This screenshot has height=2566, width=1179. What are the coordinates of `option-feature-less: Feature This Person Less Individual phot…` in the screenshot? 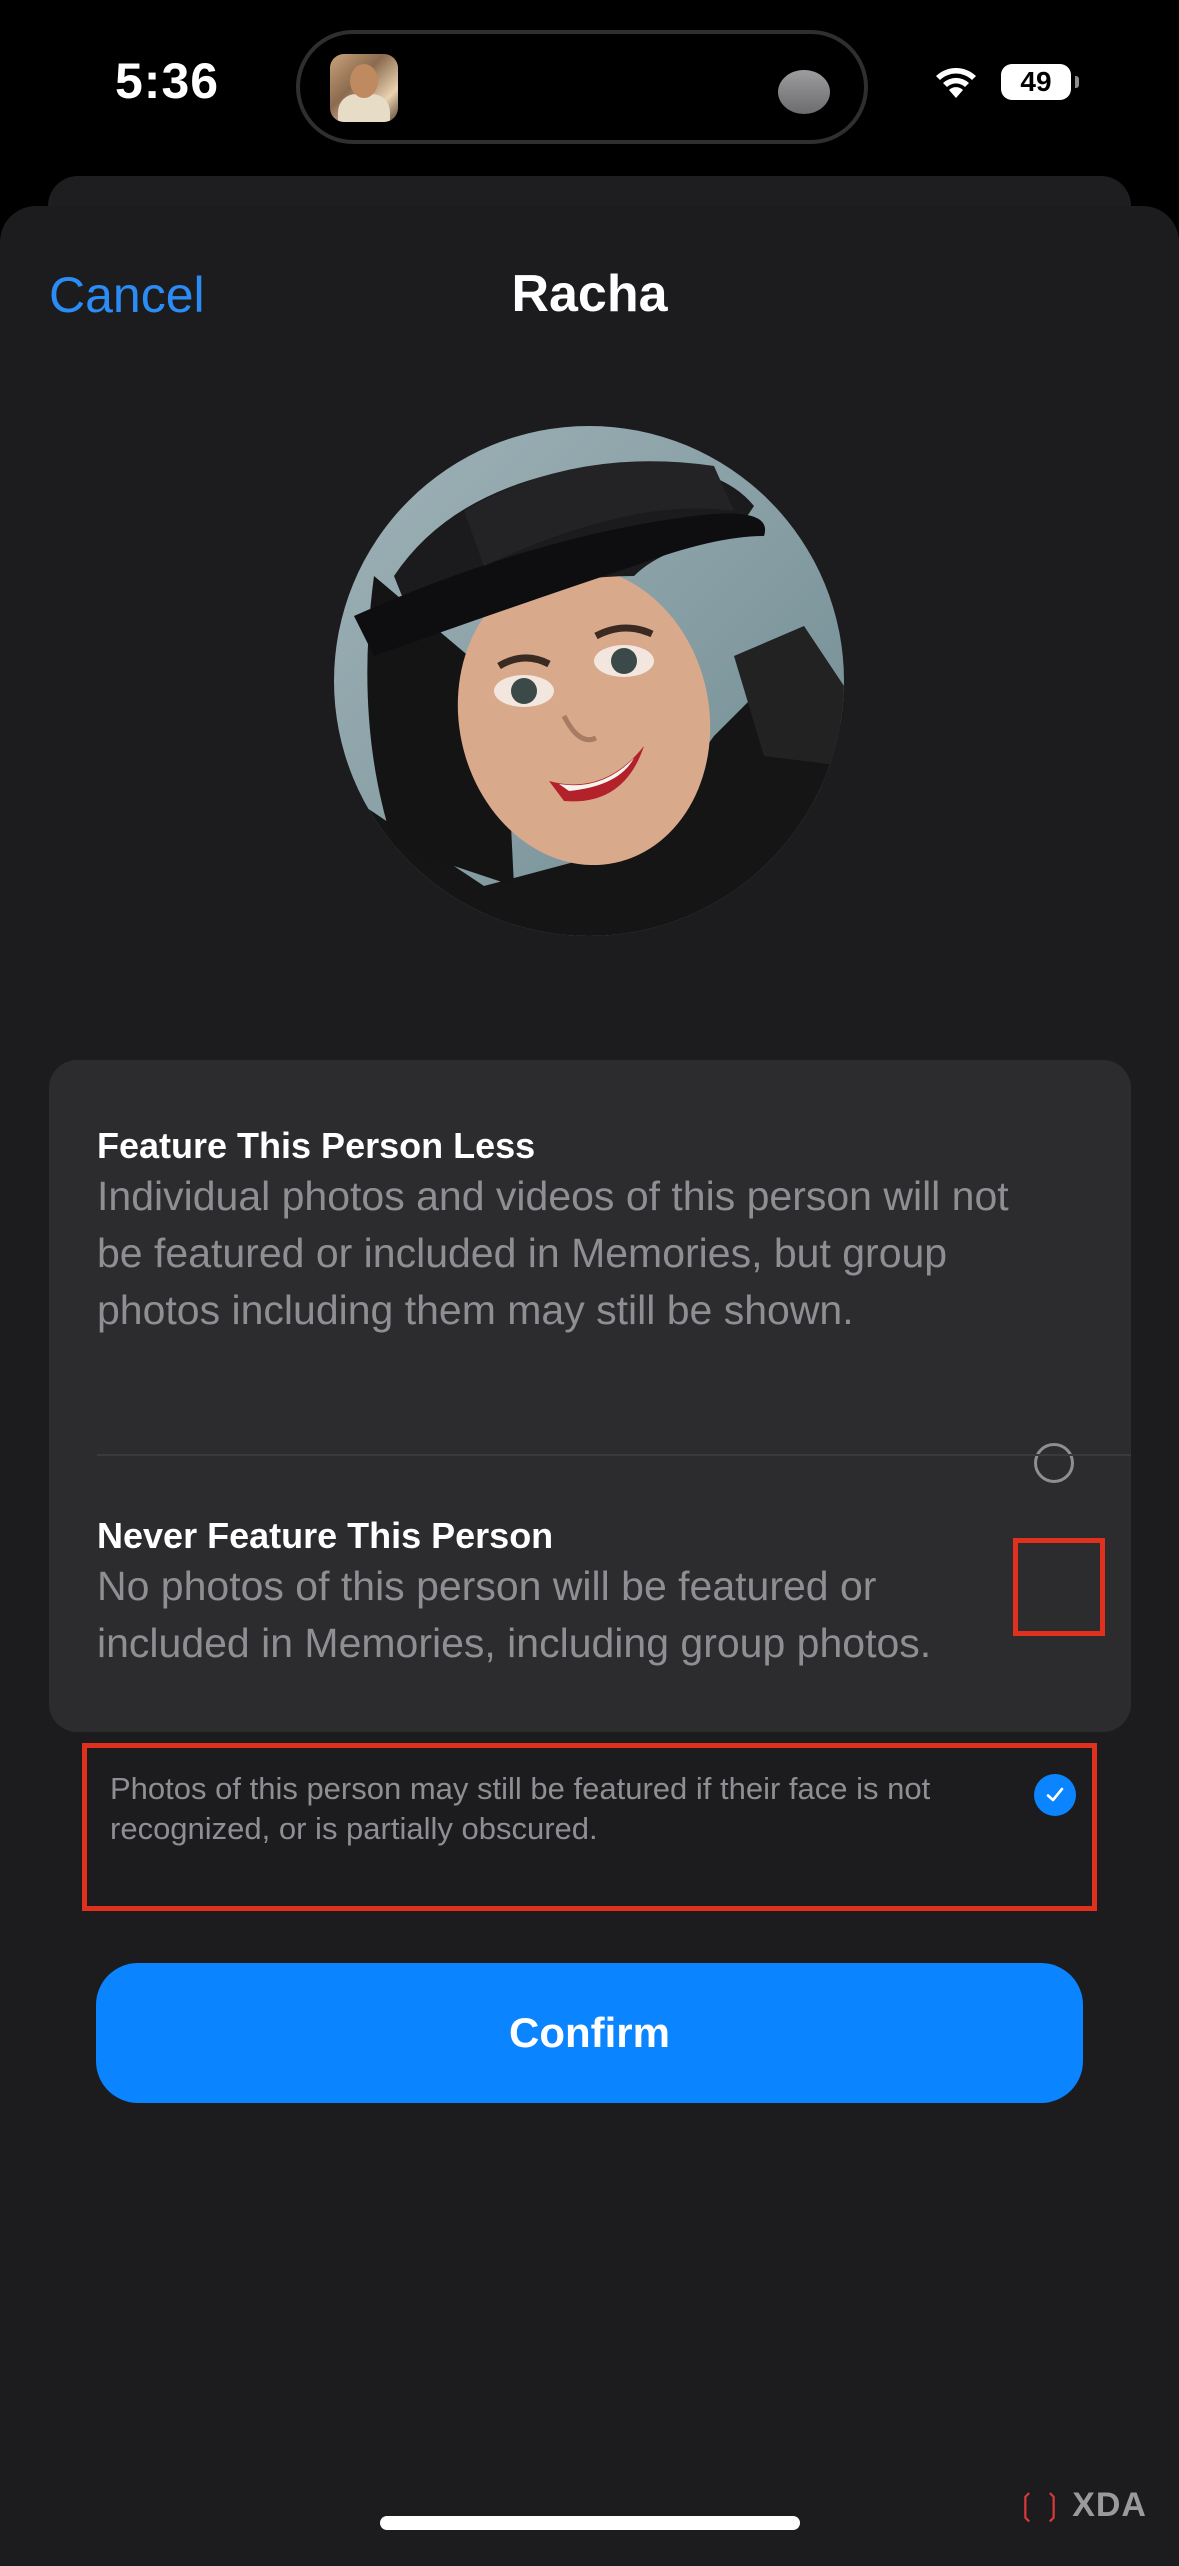 It's located at (577, 1231).